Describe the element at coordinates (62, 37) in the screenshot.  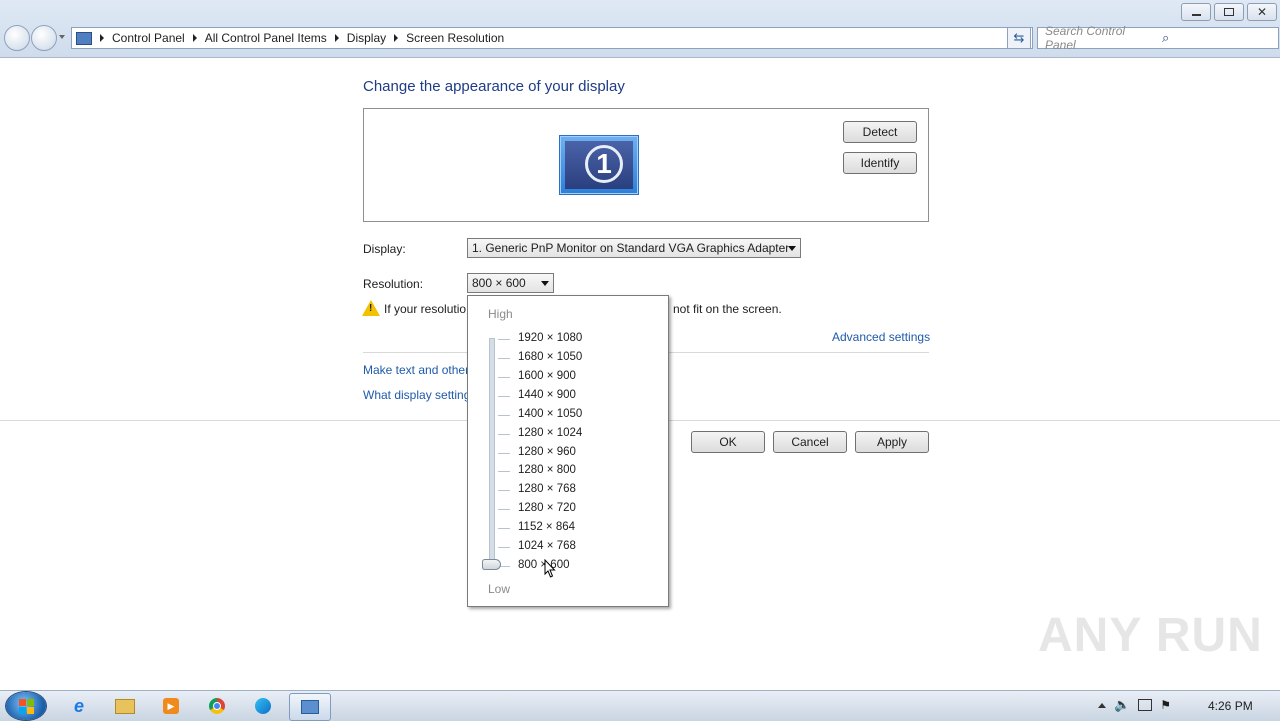
I see `history-dropdown-icon` at that location.